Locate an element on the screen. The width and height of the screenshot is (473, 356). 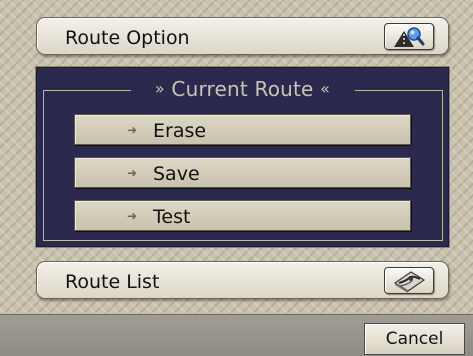
save-button-label: Save is located at coordinates (176, 174).